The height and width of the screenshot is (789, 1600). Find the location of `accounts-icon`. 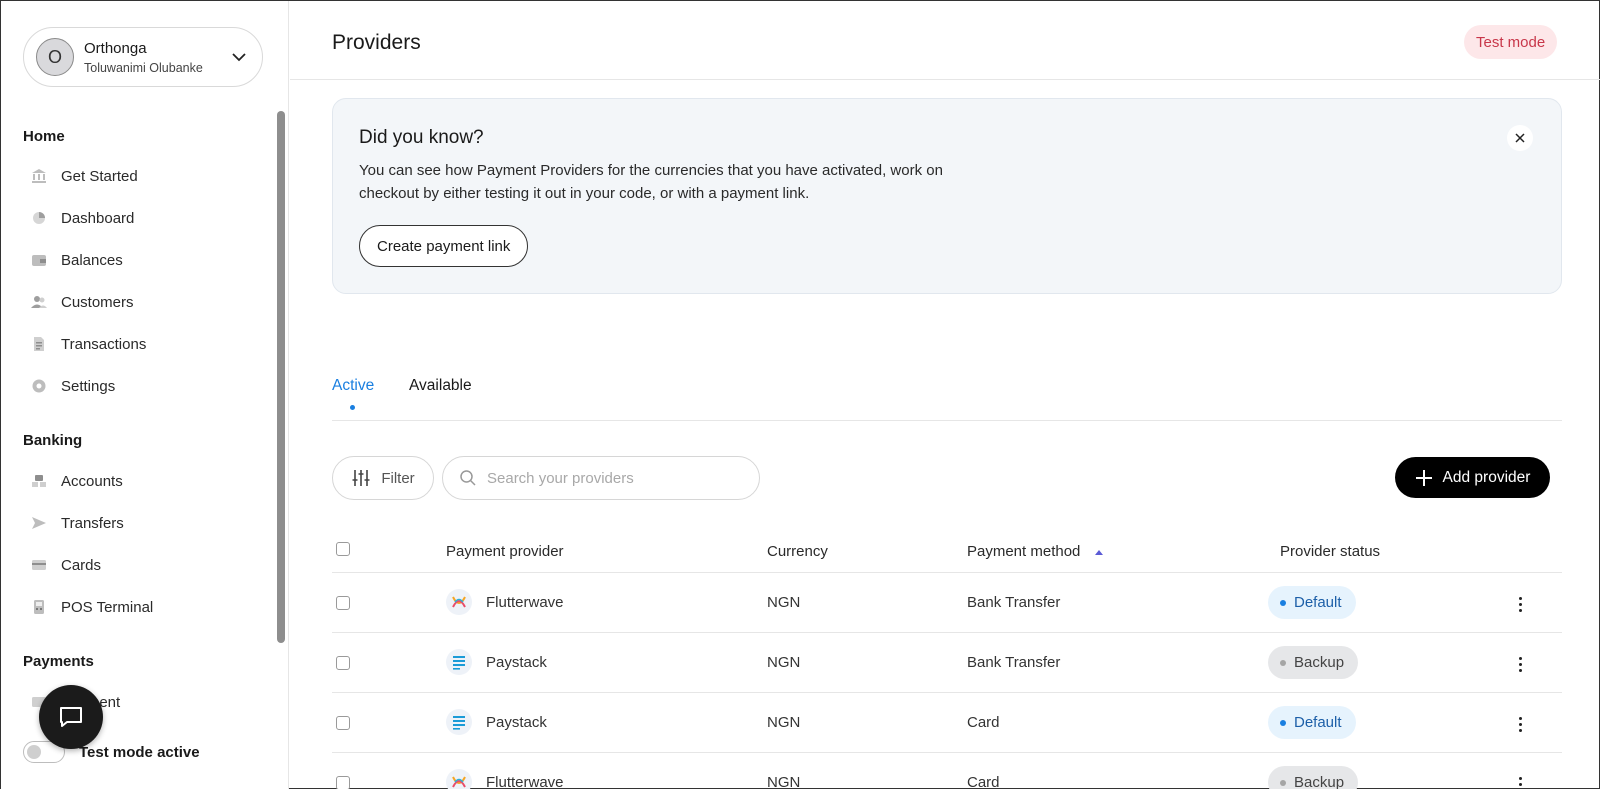

accounts-icon is located at coordinates (39, 481).